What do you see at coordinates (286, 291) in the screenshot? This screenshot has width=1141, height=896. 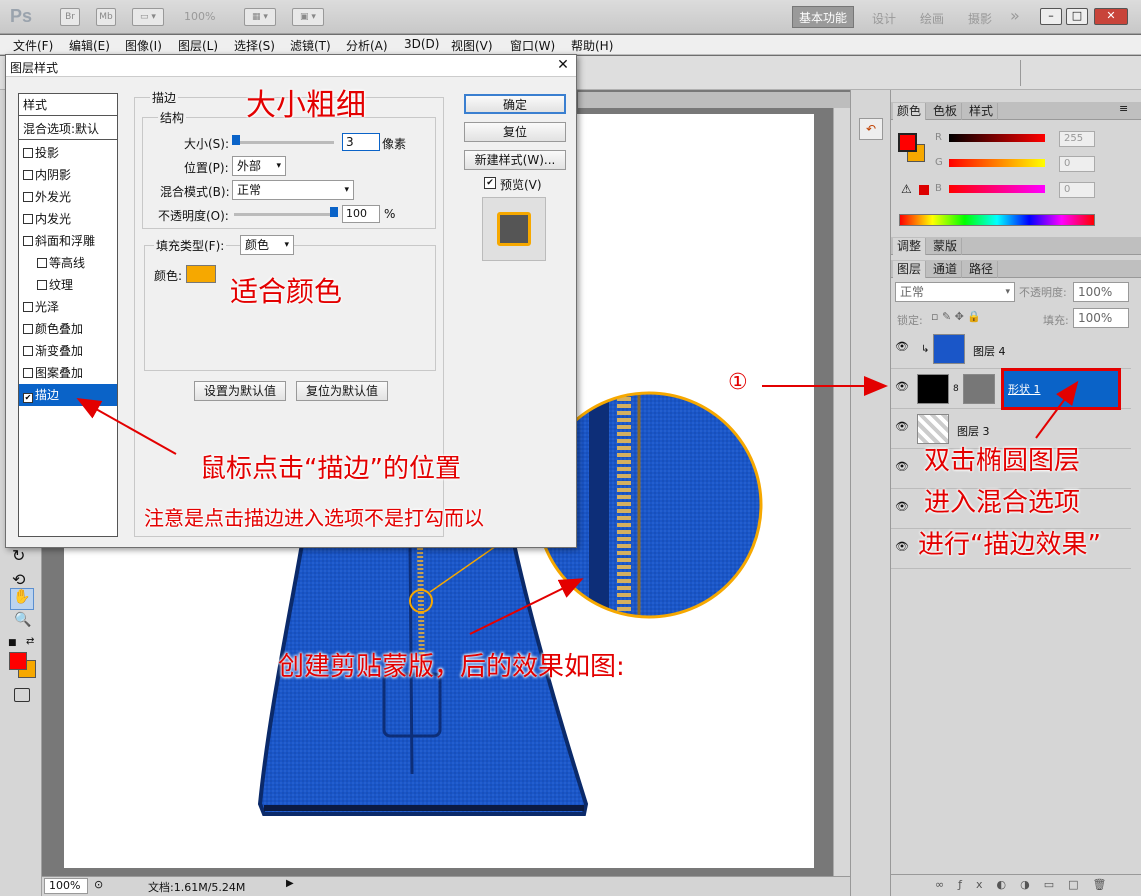 I see `annotation-color: 适合颜色` at bounding box center [286, 291].